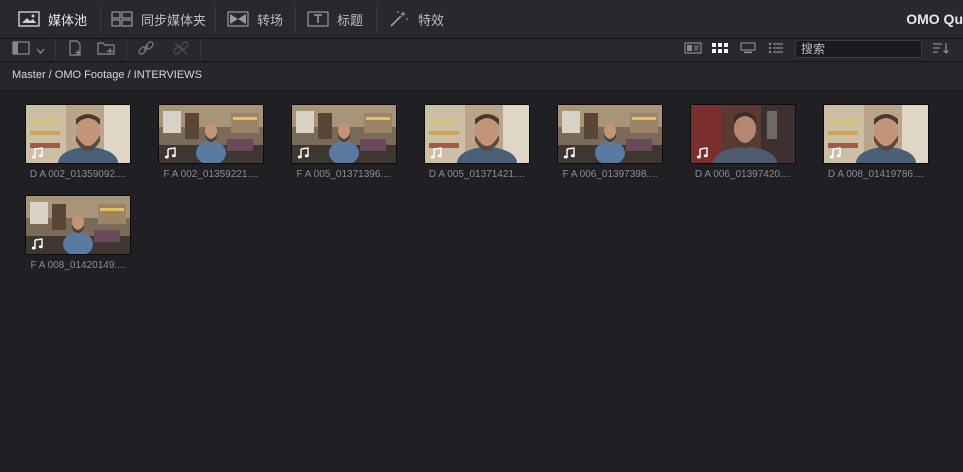 Image resolution: width=963 pixels, height=472 pixels. Describe the element at coordinates (350, 20) in the screenshot. I see `tab-label: 标题` at that location.